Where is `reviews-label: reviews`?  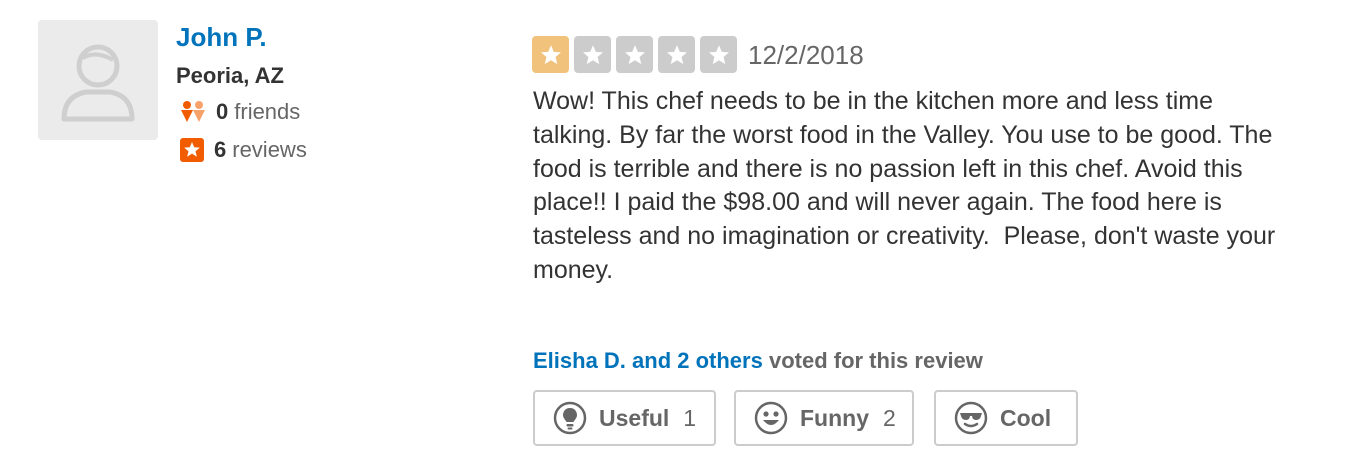 reviews-label: reviews is located at coordinates (269, 149).